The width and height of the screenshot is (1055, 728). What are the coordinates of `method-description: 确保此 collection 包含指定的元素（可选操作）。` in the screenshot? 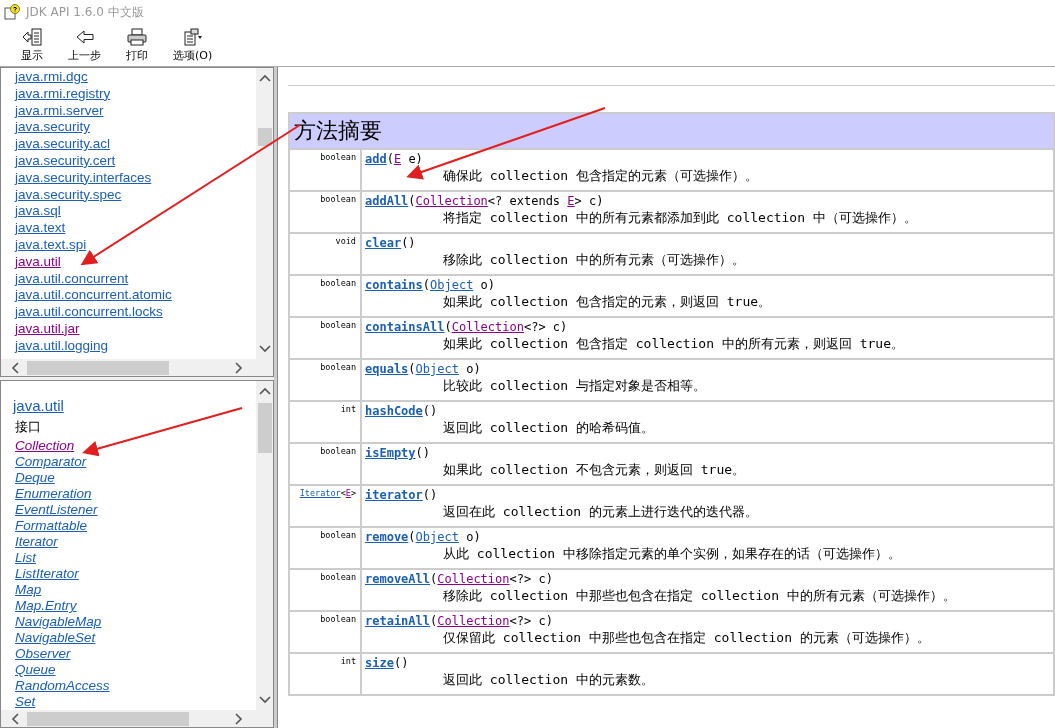 It's located at (600, 176).